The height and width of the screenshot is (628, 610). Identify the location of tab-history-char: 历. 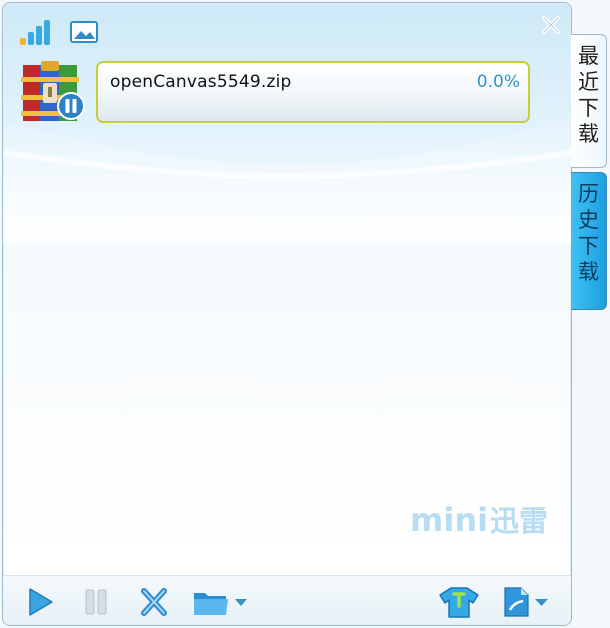
(588, 194).